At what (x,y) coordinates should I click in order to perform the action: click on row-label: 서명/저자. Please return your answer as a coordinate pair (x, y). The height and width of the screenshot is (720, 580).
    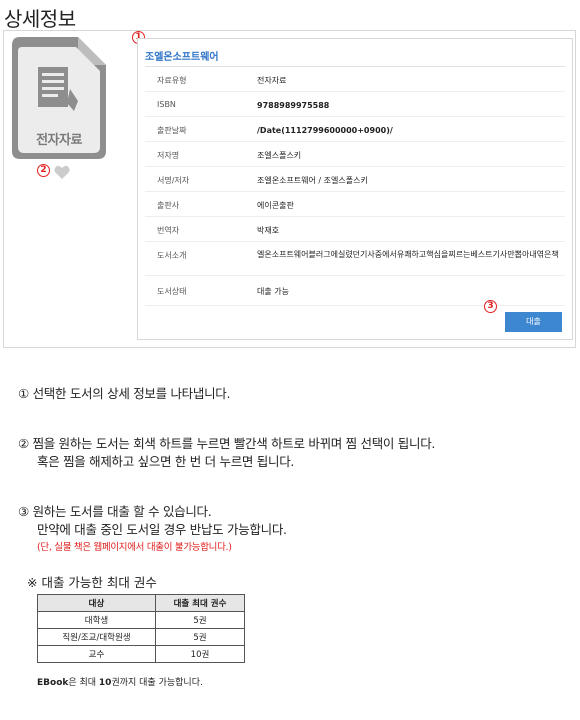
    Looking at the image, I should click on (173, 180).